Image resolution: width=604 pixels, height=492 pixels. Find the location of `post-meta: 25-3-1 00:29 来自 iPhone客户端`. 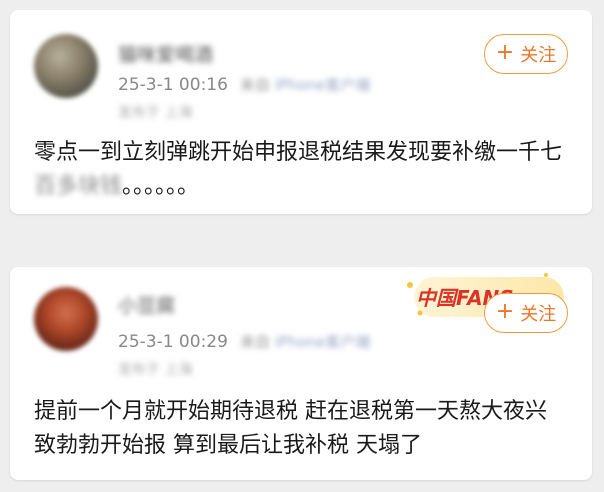

post-meta: 25-3-1 00:29 来自 iPhone客户端 is located at coordinates (244, 341).